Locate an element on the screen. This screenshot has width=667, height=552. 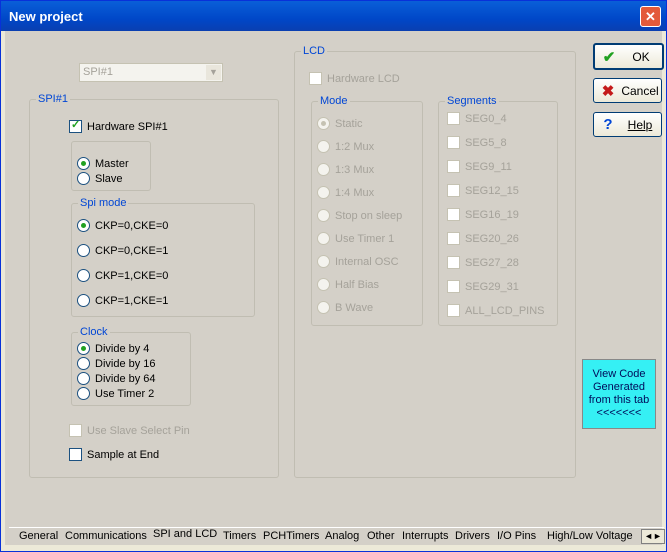
segment-label-5: SEG20_26 is located at coordinates (492, 238).